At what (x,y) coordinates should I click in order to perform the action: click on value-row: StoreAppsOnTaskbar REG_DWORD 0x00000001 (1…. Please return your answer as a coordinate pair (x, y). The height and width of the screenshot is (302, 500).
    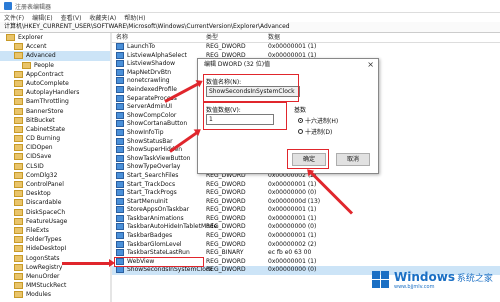
    Looking at the image, I should click on (306, 210).